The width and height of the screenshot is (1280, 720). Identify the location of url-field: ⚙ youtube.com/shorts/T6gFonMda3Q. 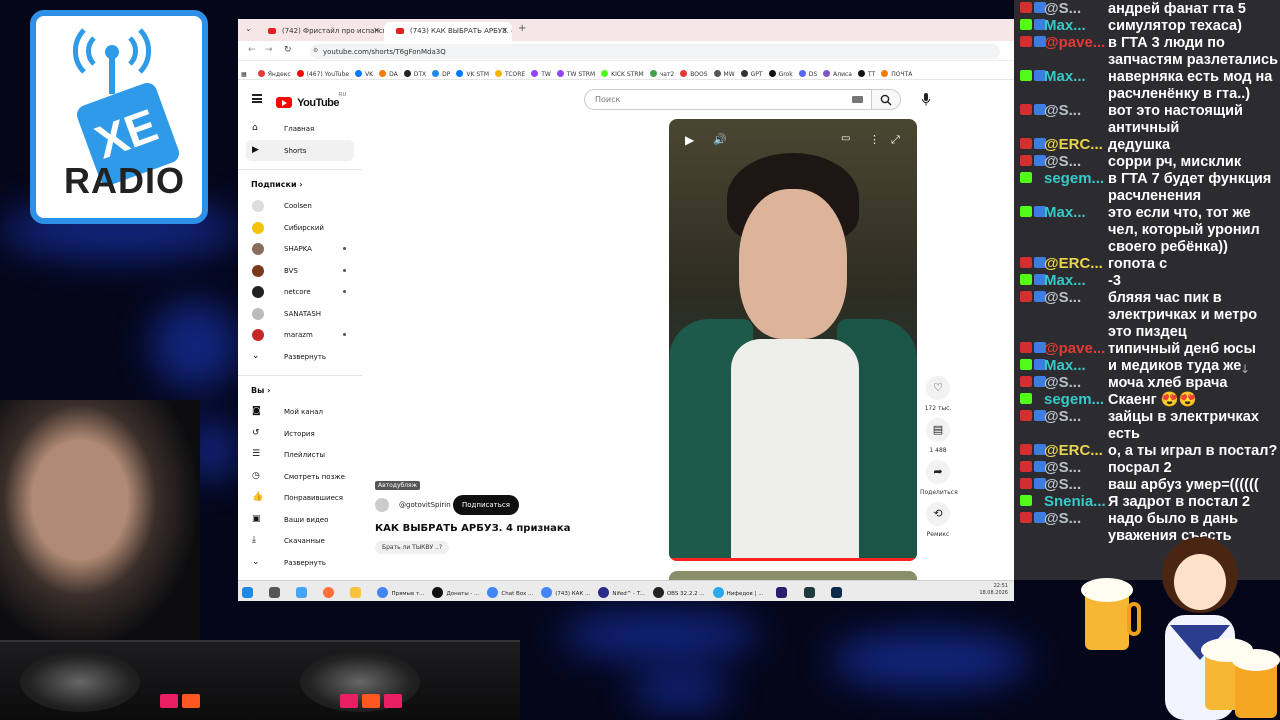
(655, 51).